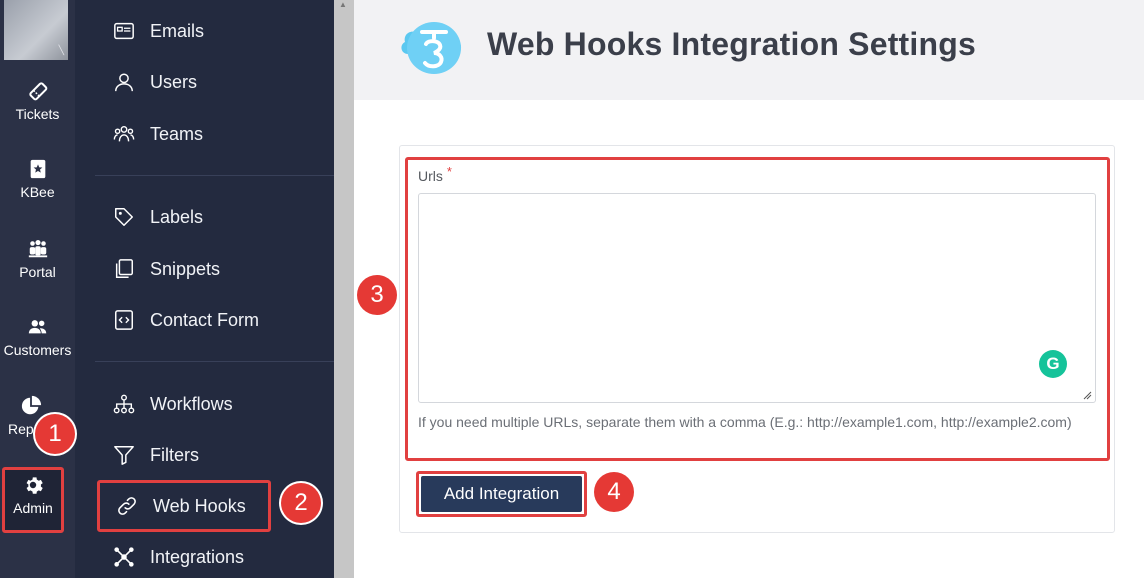 This screenshot has width=1144, height=578. I want to click on customers-icon, so click(37, 327).